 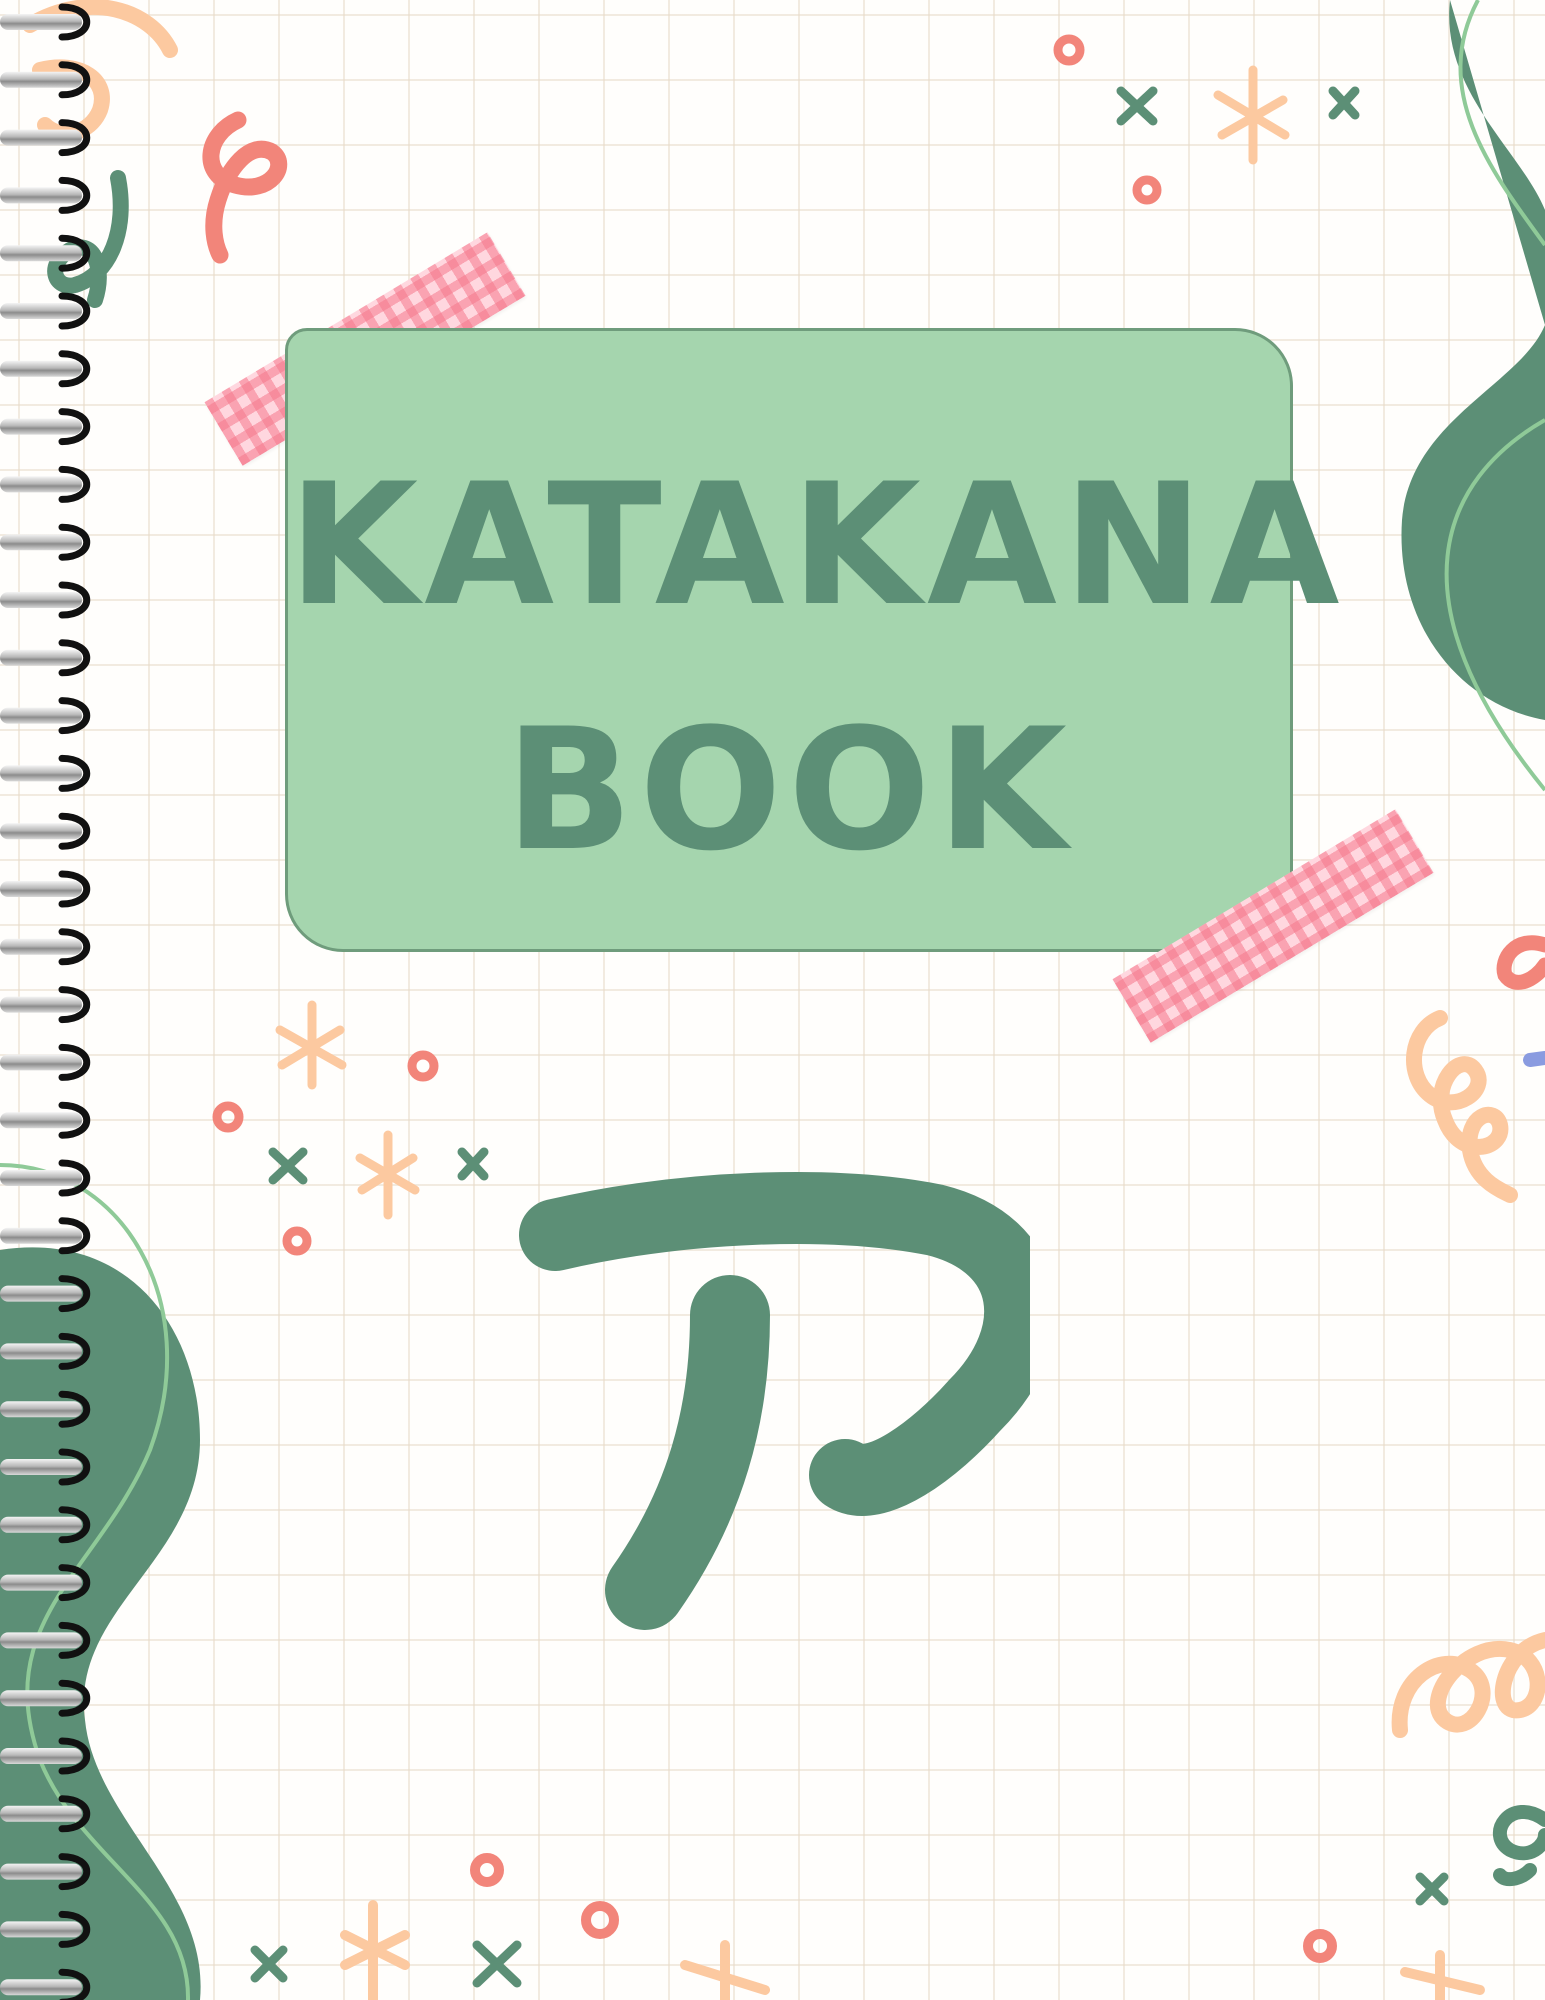 What do you see at coordinates (1518, 1846) in the screenshot?
I see `green-swirl-bottom-right` at bounding box center [1518, 1846].